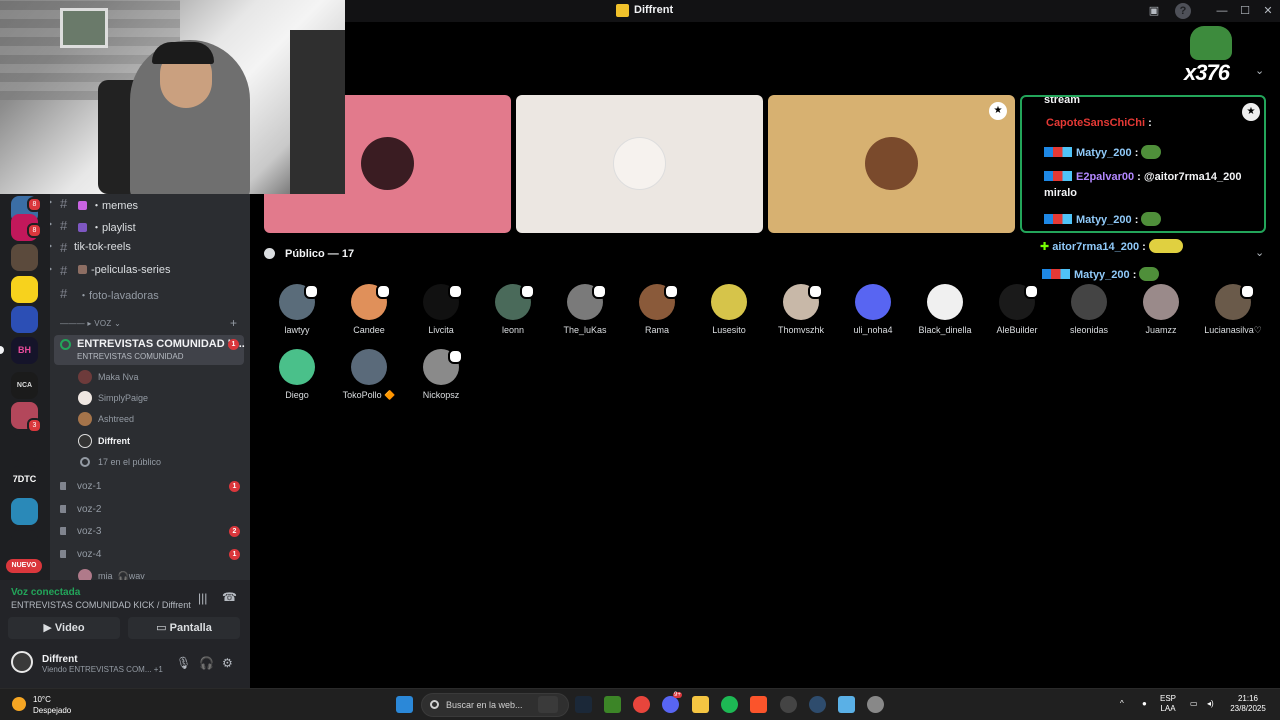 The height and width of the screenshot is (720, 1280). Describe the element at coordinates (158, 573) in the screenshot. I see `voice-user: mia_🎧wav` at that location.